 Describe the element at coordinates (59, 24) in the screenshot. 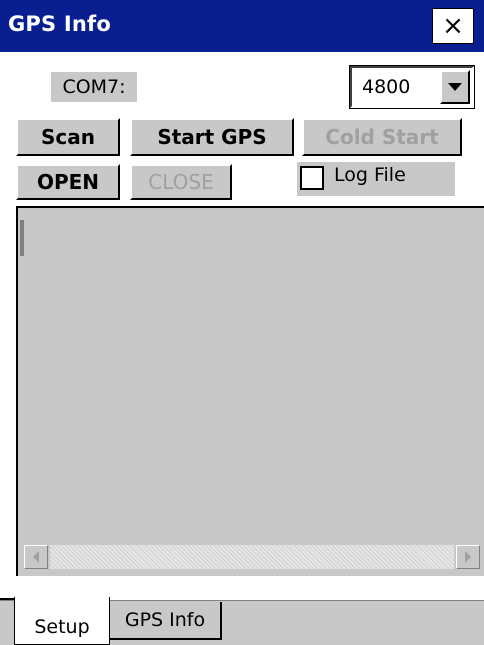

I see `window-title: GPS Info` at that location.